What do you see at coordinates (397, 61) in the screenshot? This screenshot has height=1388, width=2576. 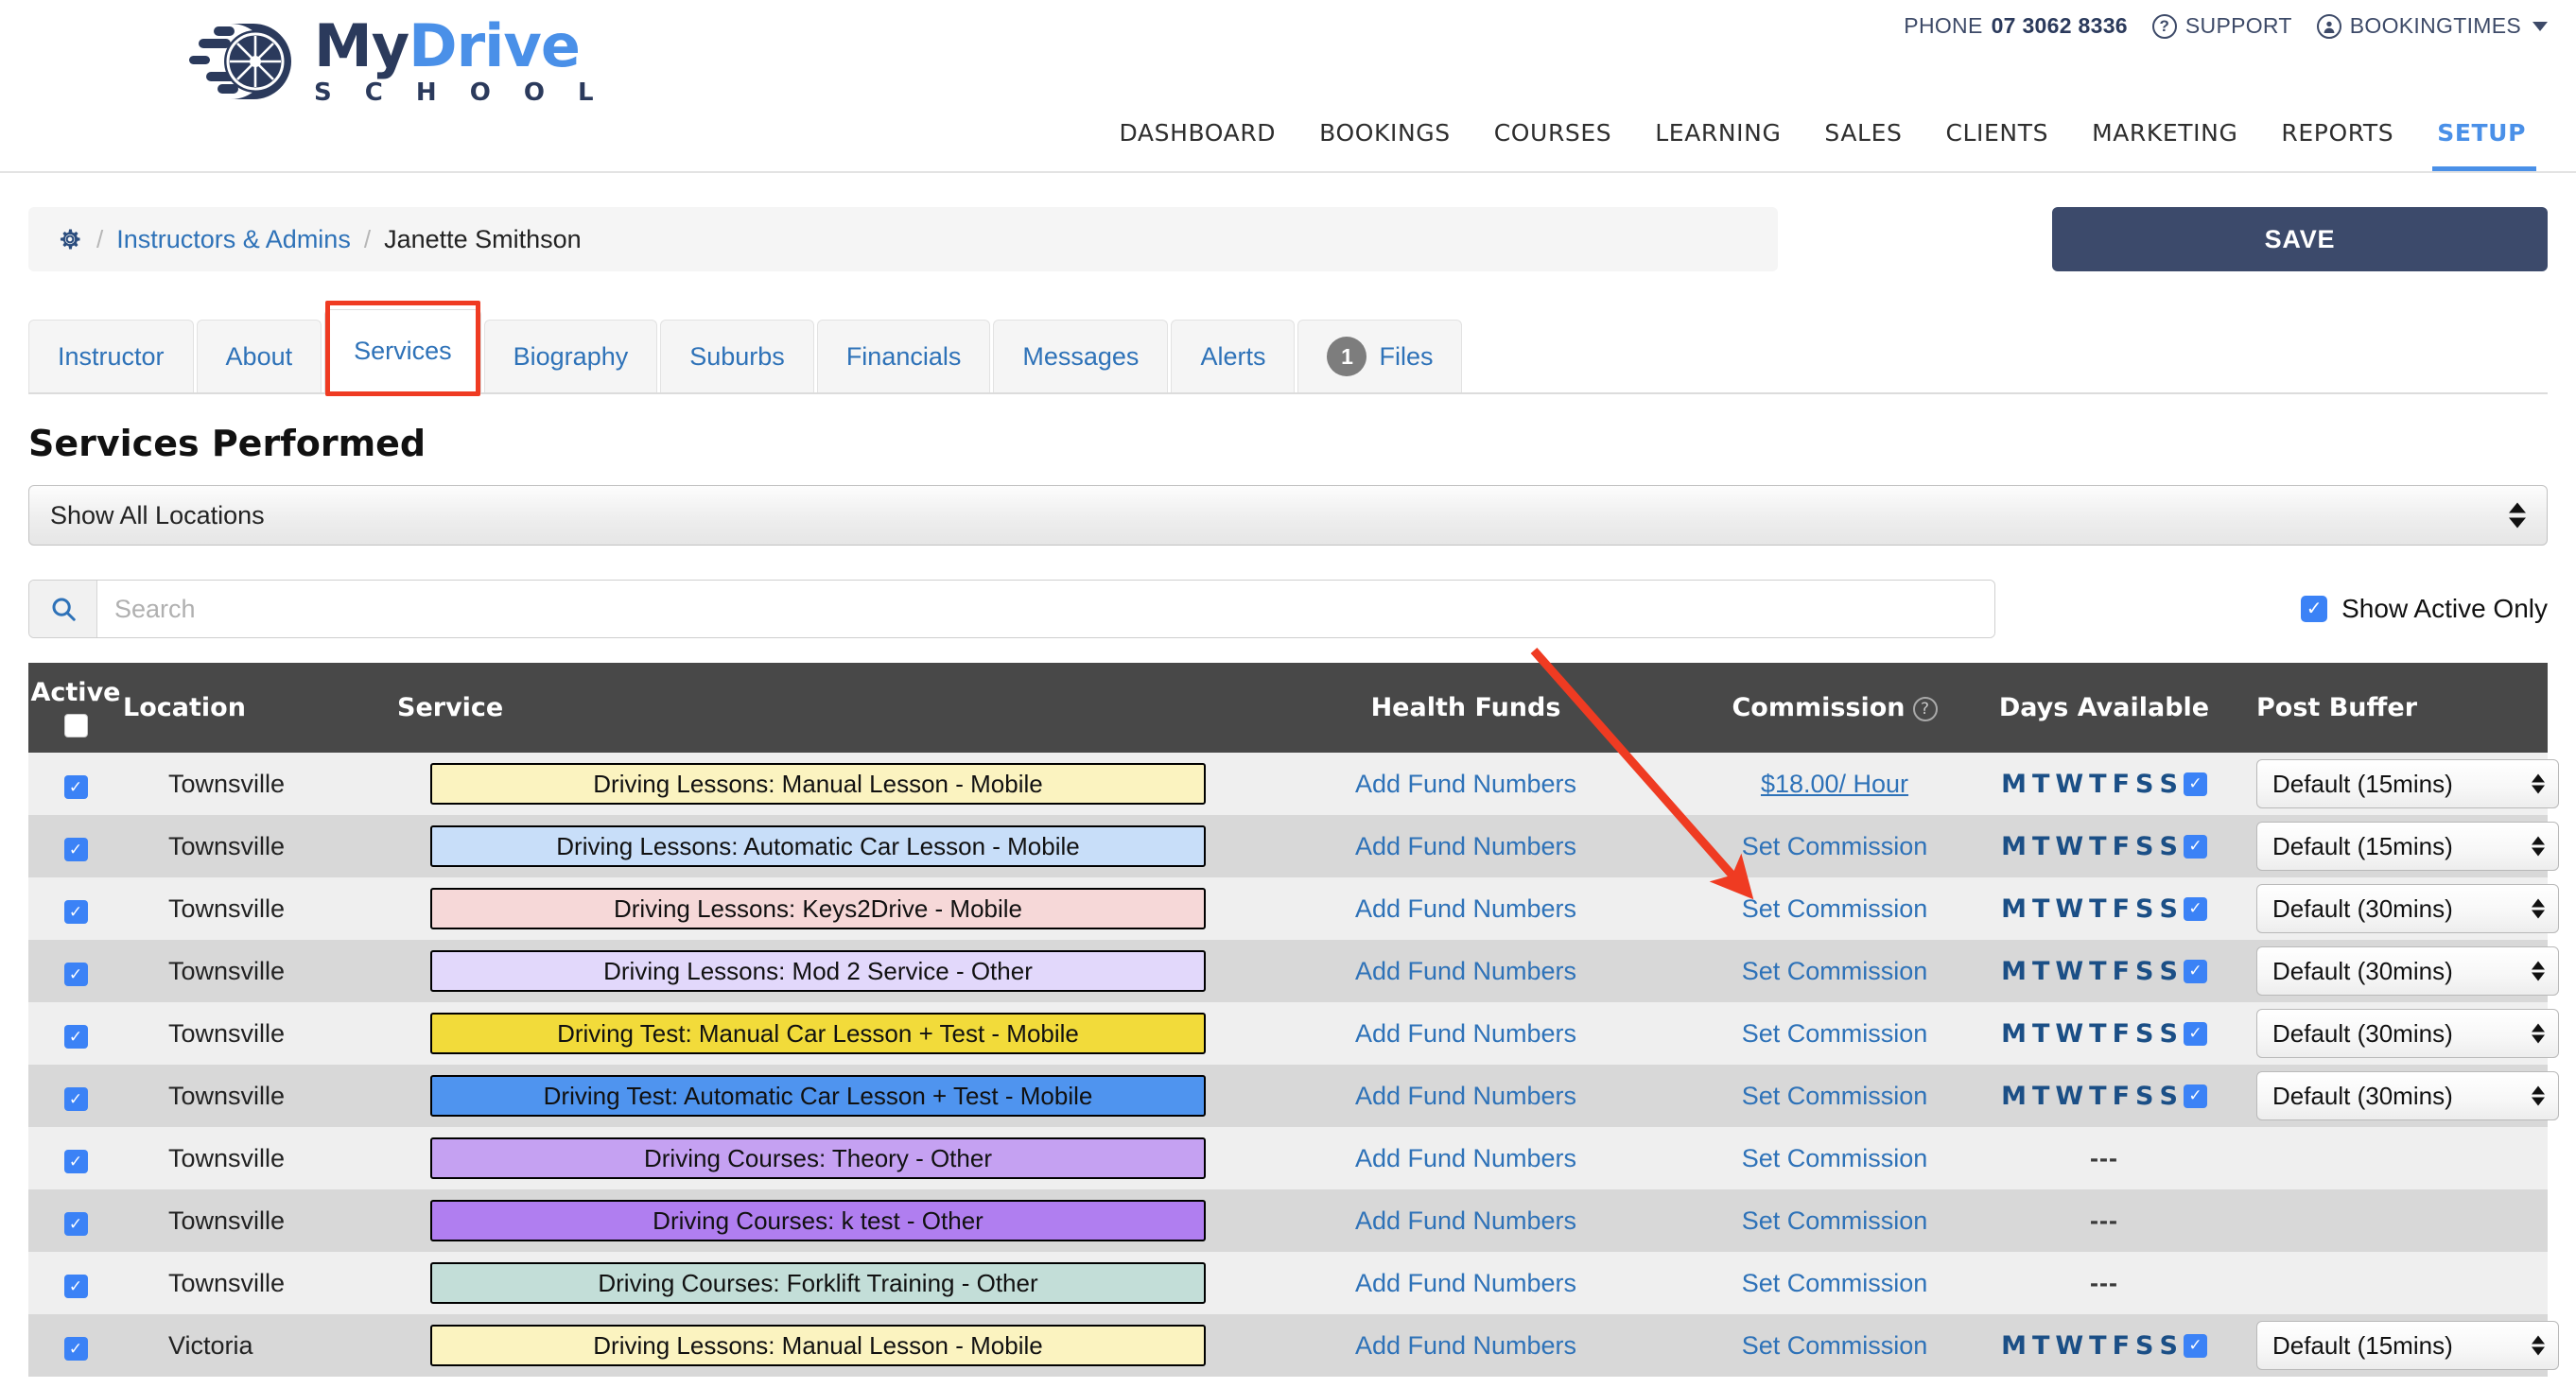 I see `brand-logo: MyDrive S C H O O L` at bounding box center [397, 61].